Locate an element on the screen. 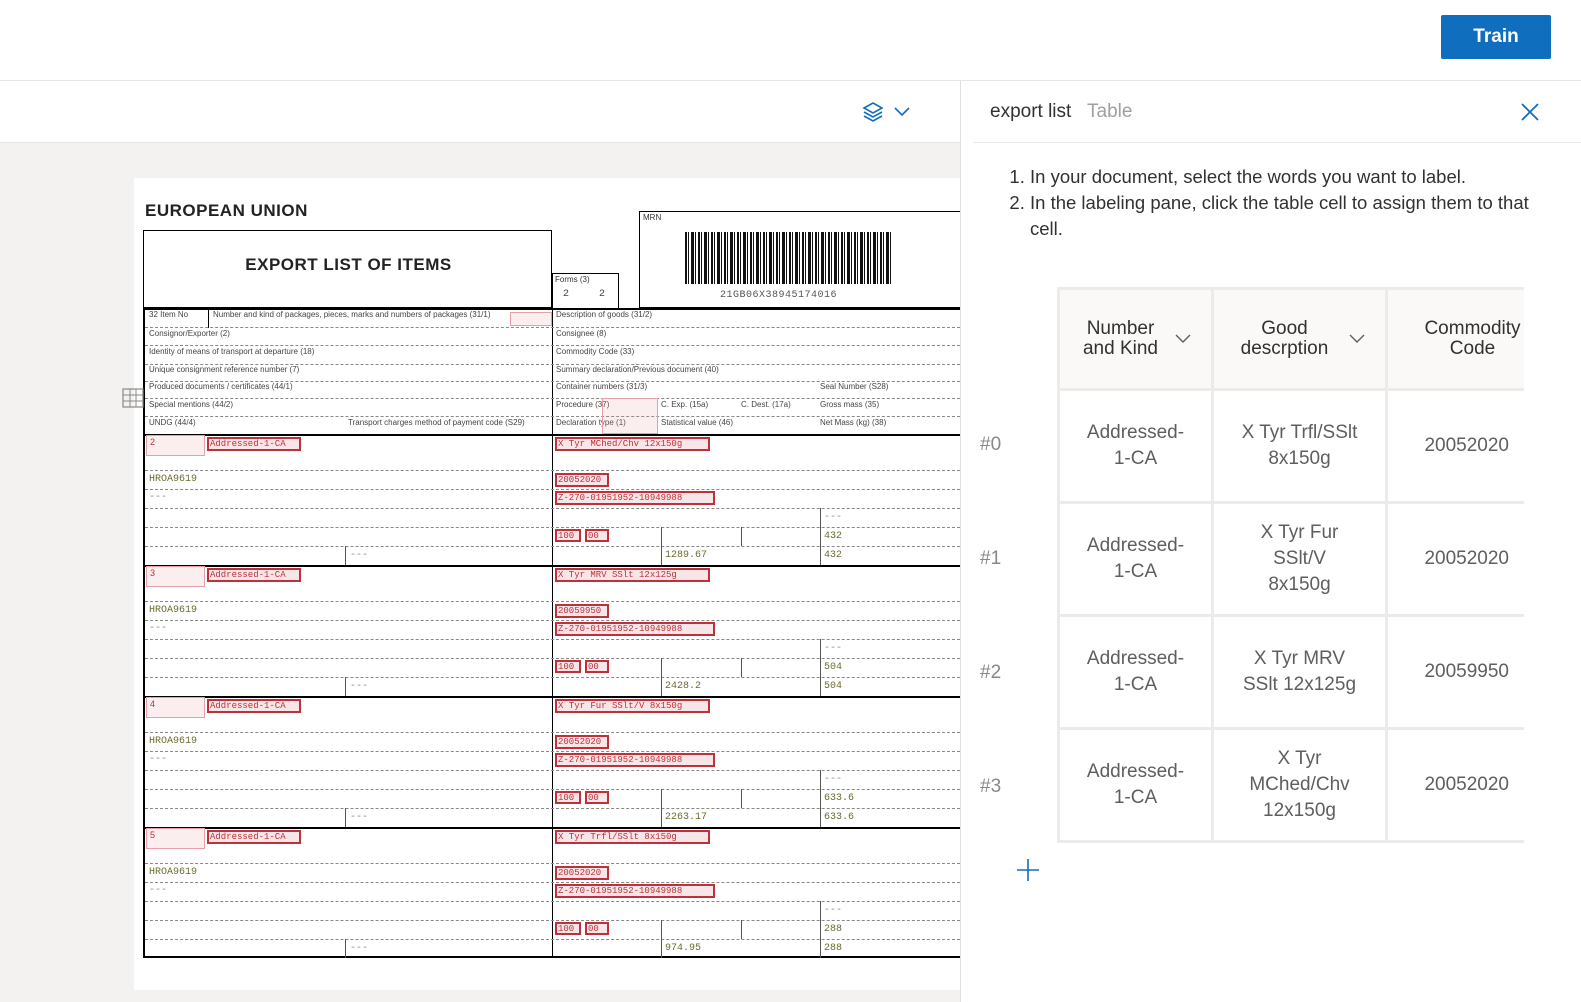  train-button: Train is located at coordinates (1496, 37).